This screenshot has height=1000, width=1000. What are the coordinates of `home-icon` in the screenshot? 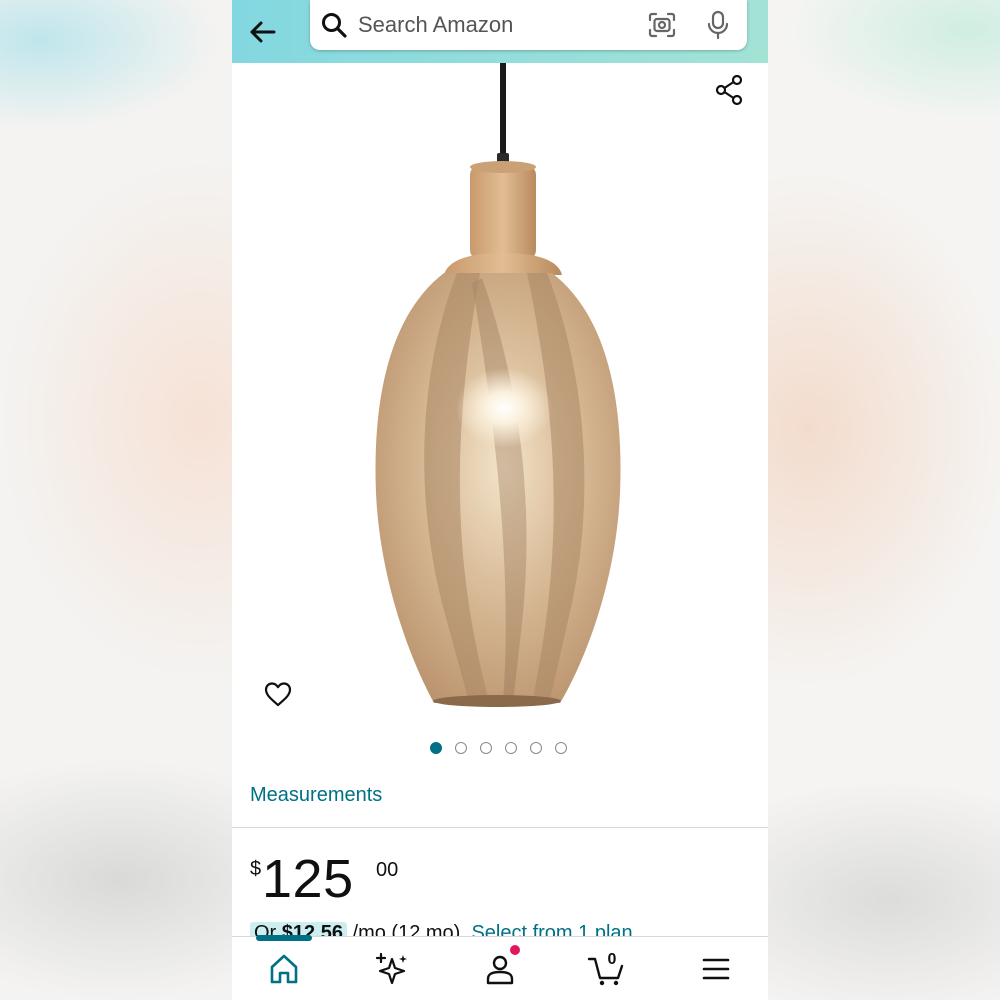 It's located at (284, 969).